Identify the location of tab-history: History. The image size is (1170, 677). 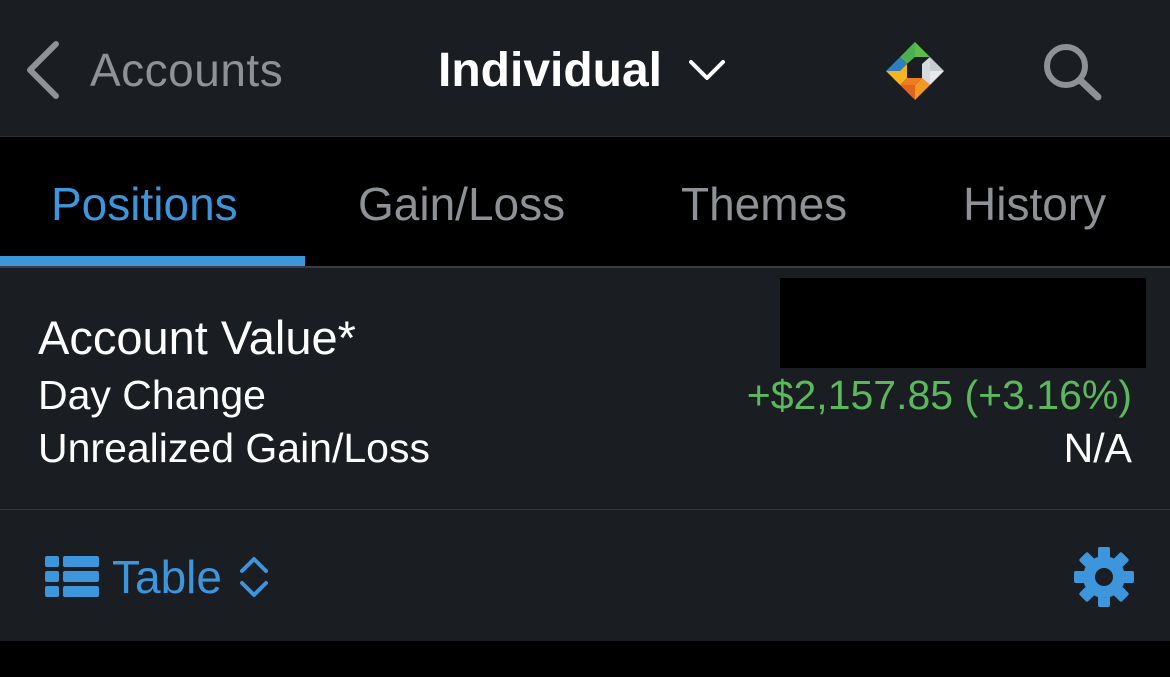
(1034, 204).